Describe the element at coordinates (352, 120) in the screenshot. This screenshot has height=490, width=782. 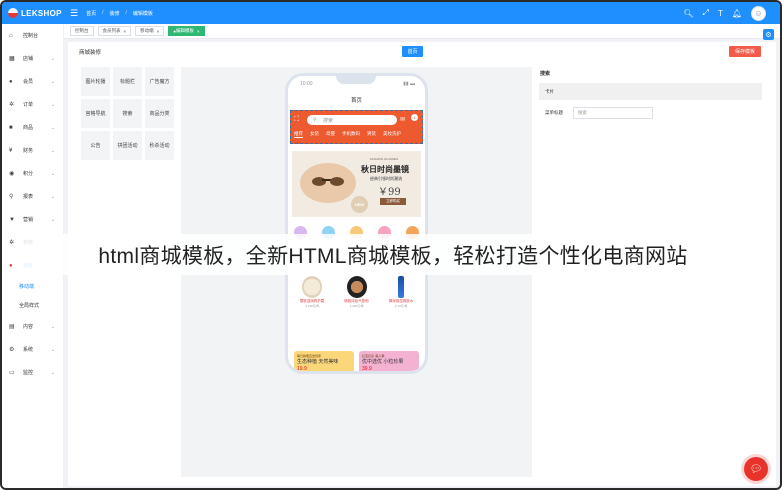
I see `phone-search-input: ⚲ 搜索` at that location.